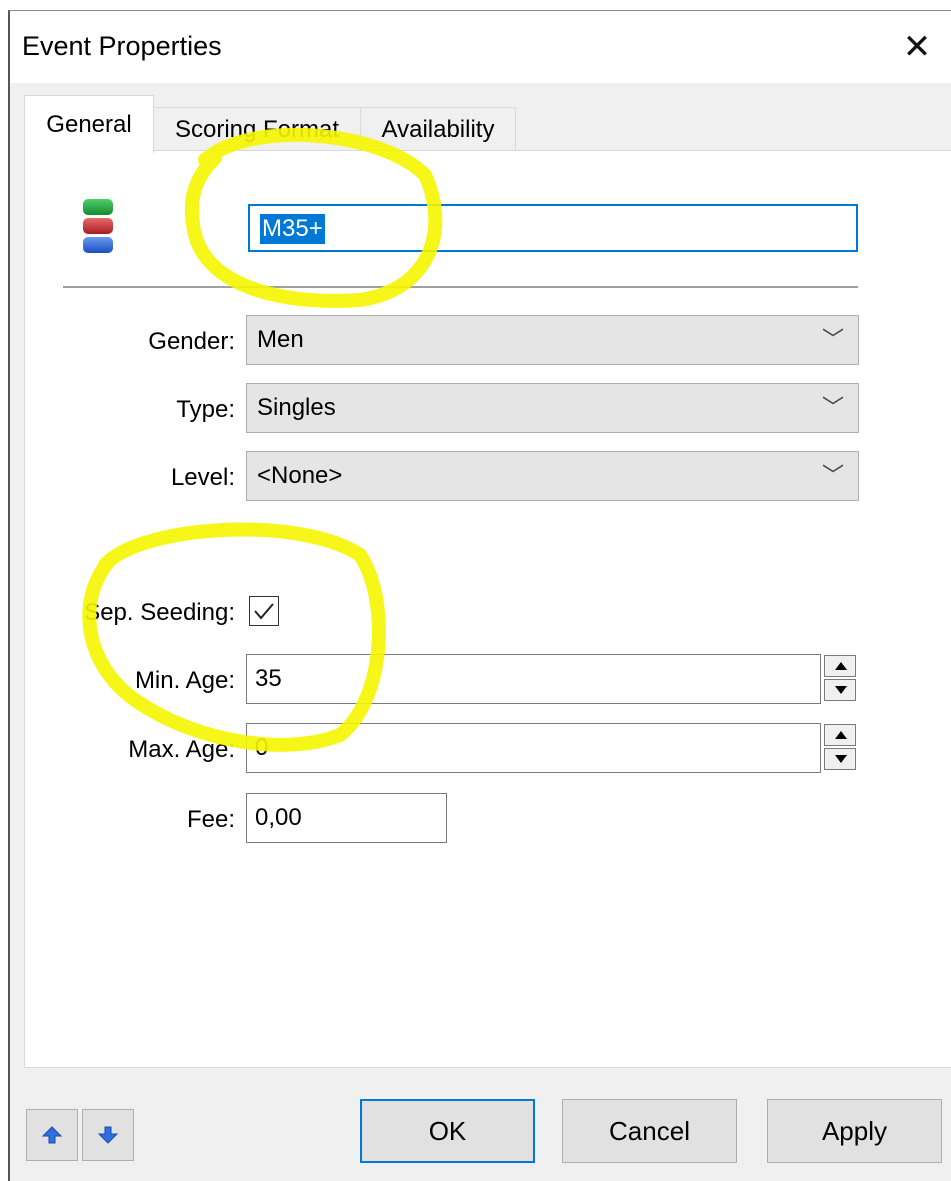  I want to click on max-age-value: 0, so click(262, 747).